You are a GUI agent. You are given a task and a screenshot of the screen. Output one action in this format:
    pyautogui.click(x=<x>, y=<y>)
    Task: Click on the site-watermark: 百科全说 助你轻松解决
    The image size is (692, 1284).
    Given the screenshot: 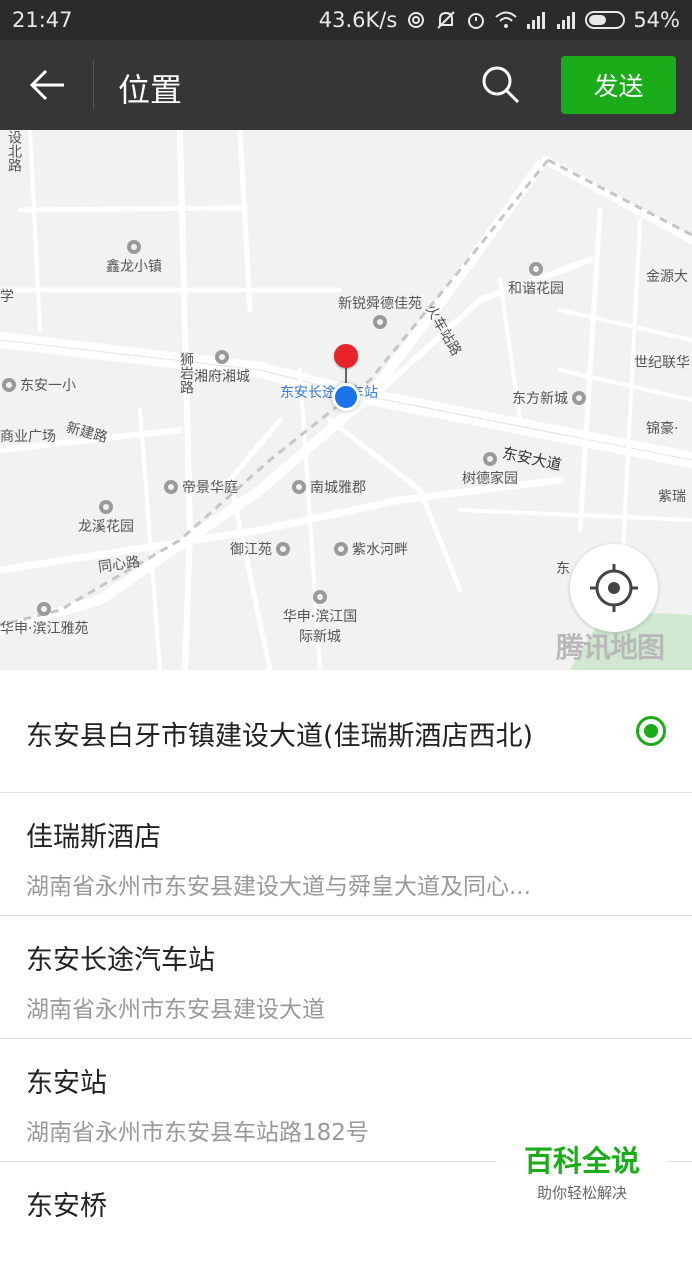 What is the action you would take?
    pyautogui.click(x=582, y=1171)
    